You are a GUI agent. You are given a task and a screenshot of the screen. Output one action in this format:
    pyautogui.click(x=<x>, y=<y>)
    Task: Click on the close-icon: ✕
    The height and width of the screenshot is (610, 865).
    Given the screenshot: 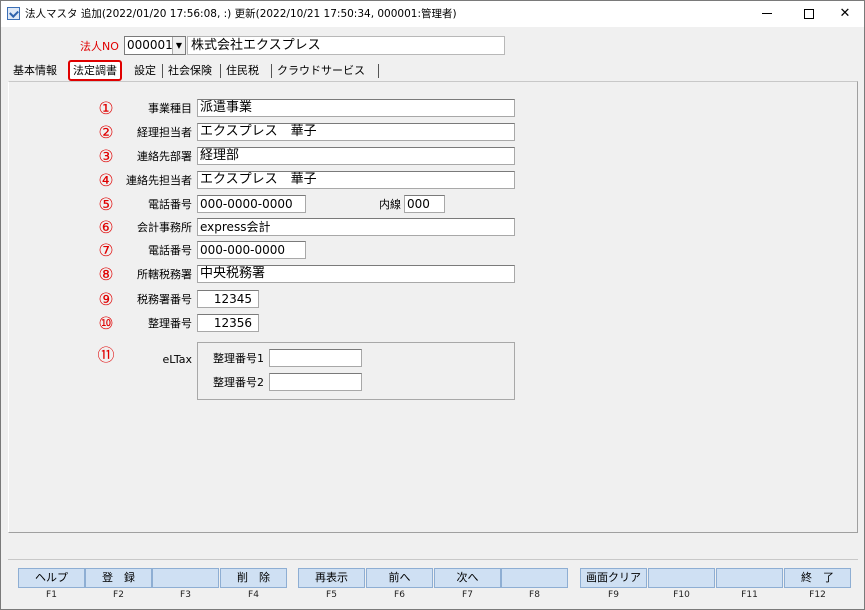 What is the action you would take?
    pyautogui.click(x=845, y=13)
    